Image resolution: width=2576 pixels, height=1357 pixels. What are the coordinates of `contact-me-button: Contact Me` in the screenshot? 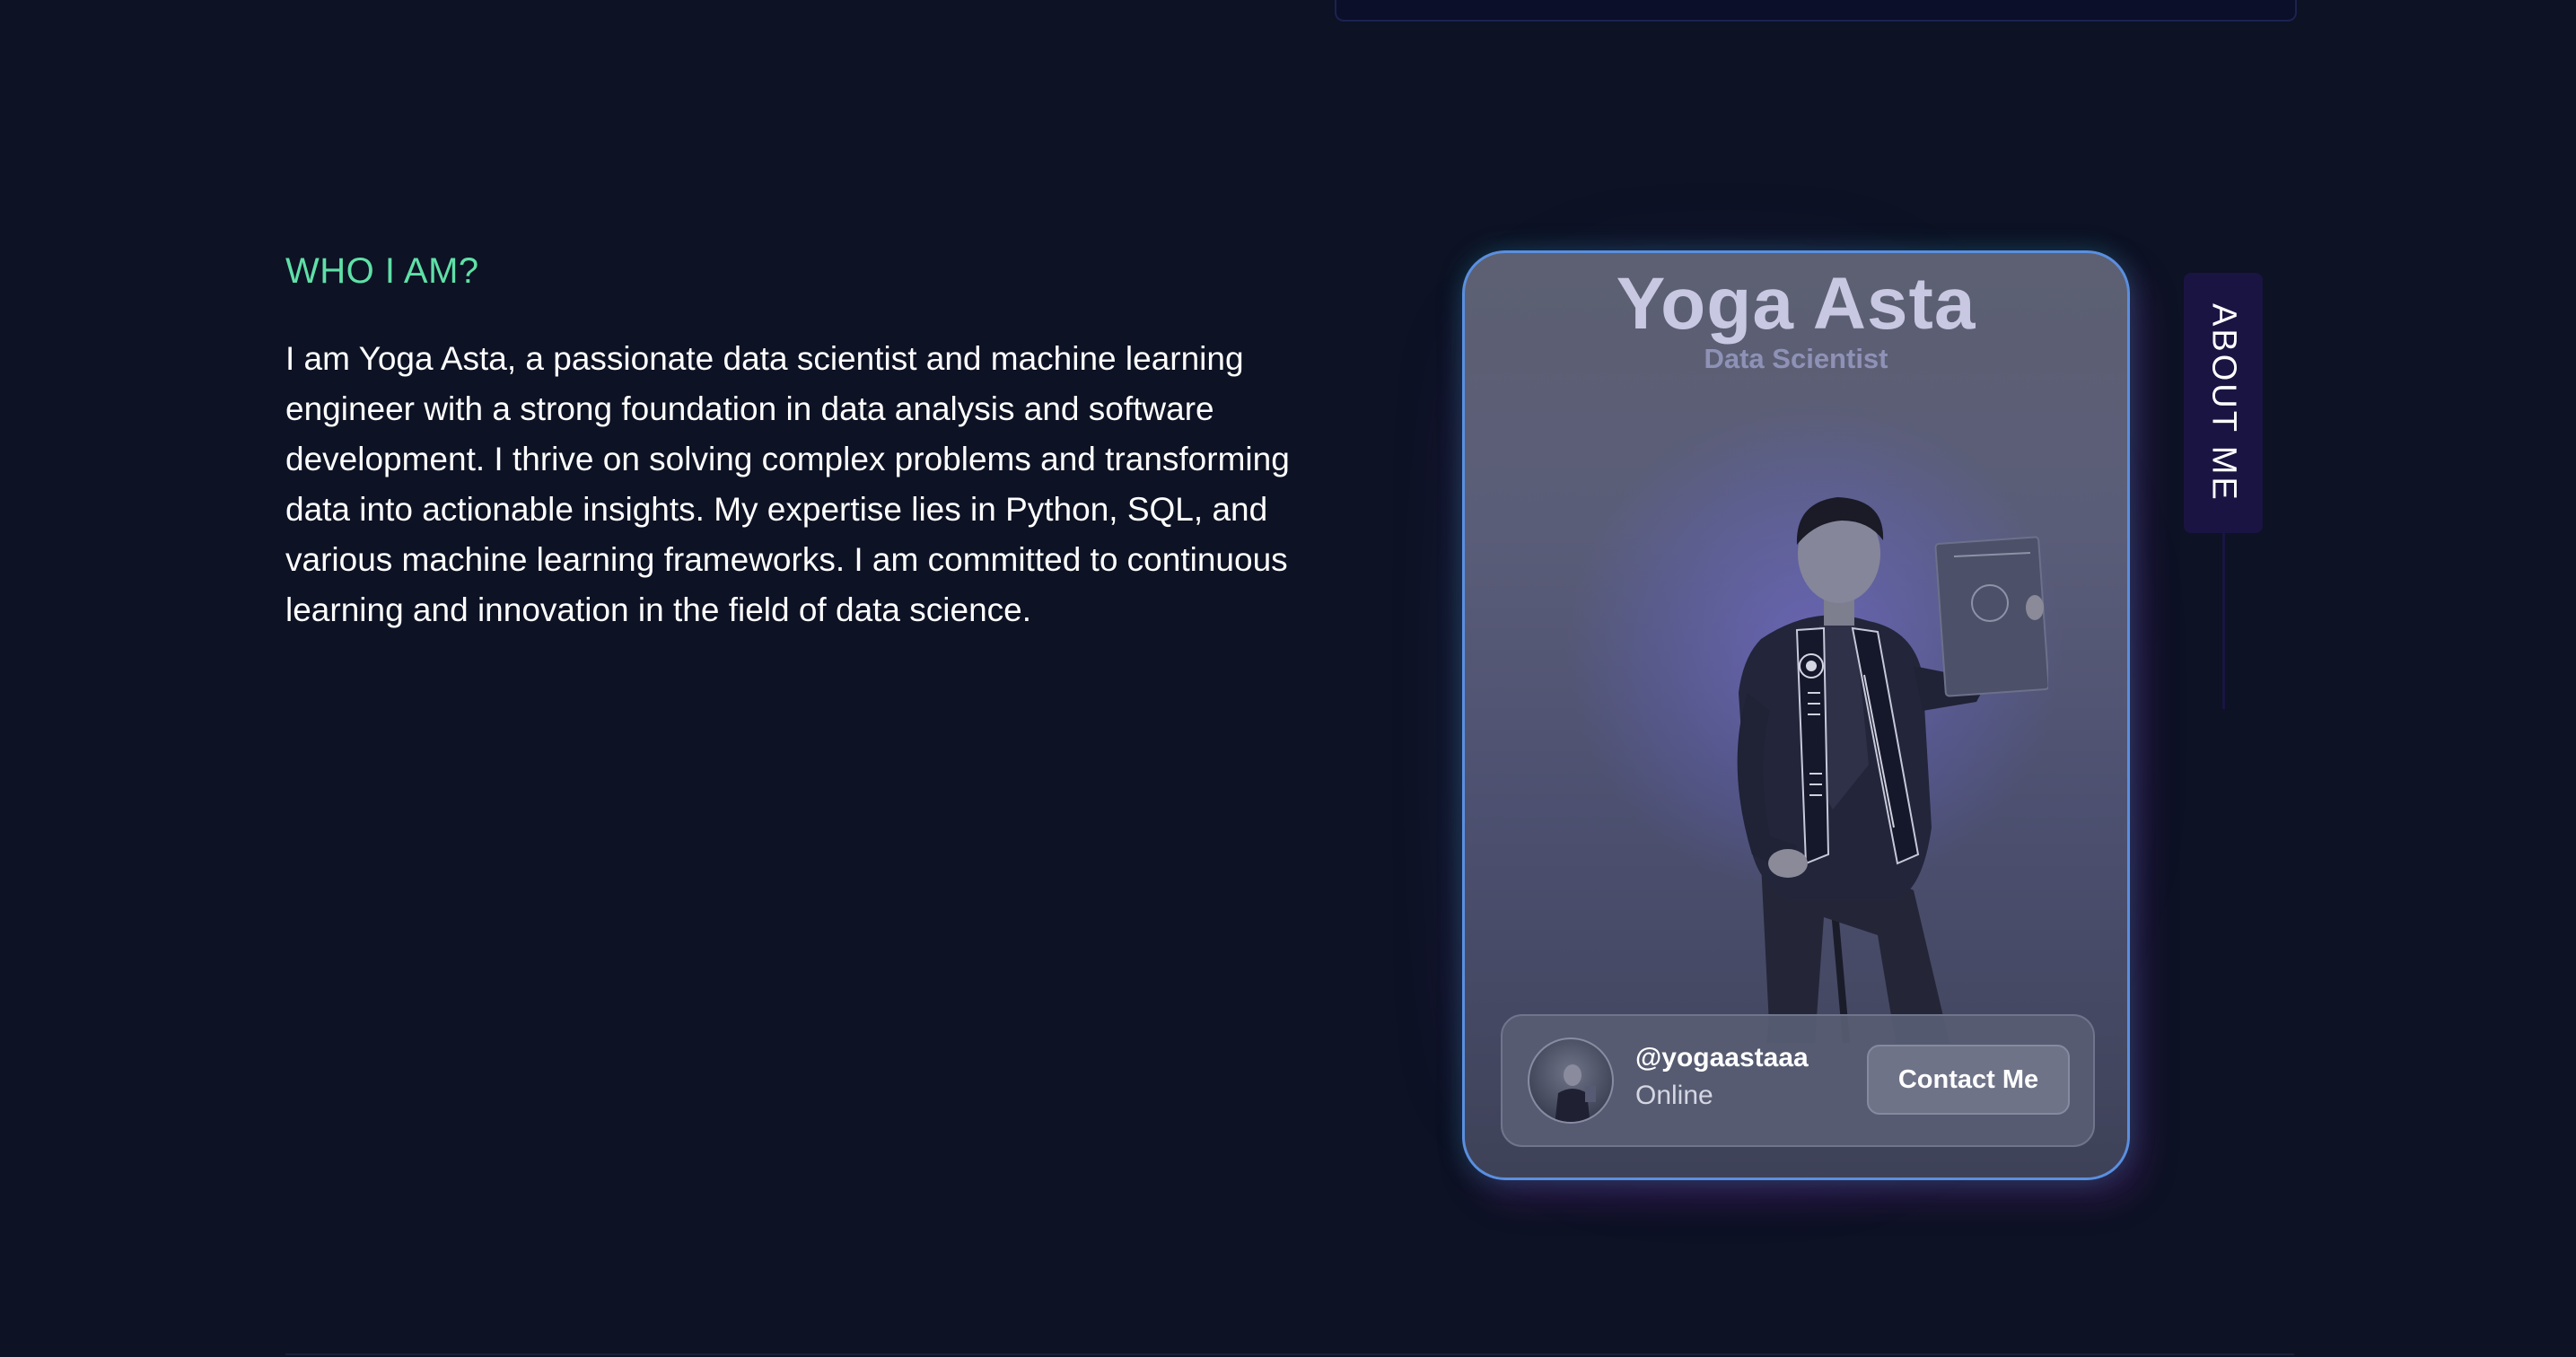 It's located at (1968, 1080).